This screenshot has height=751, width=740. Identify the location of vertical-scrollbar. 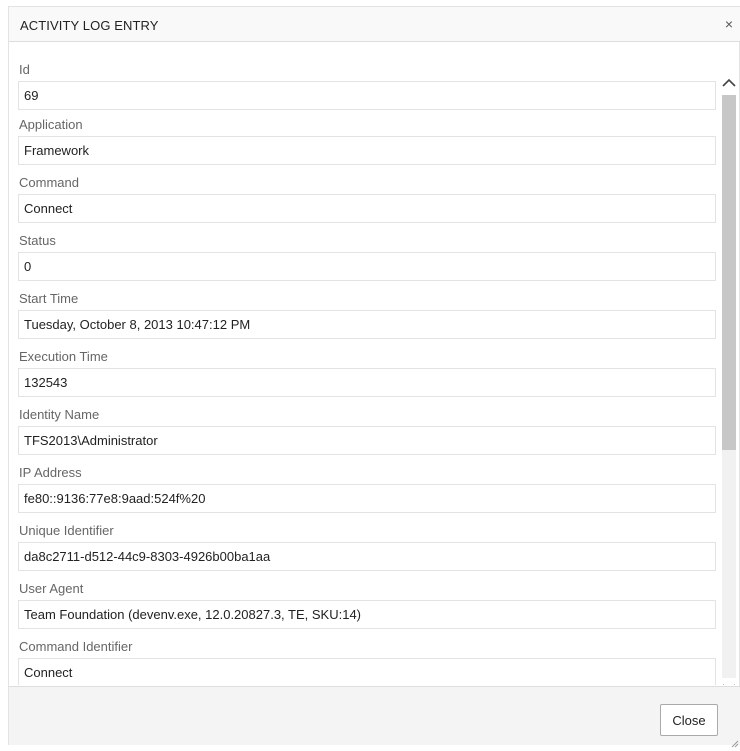
(728, 379).